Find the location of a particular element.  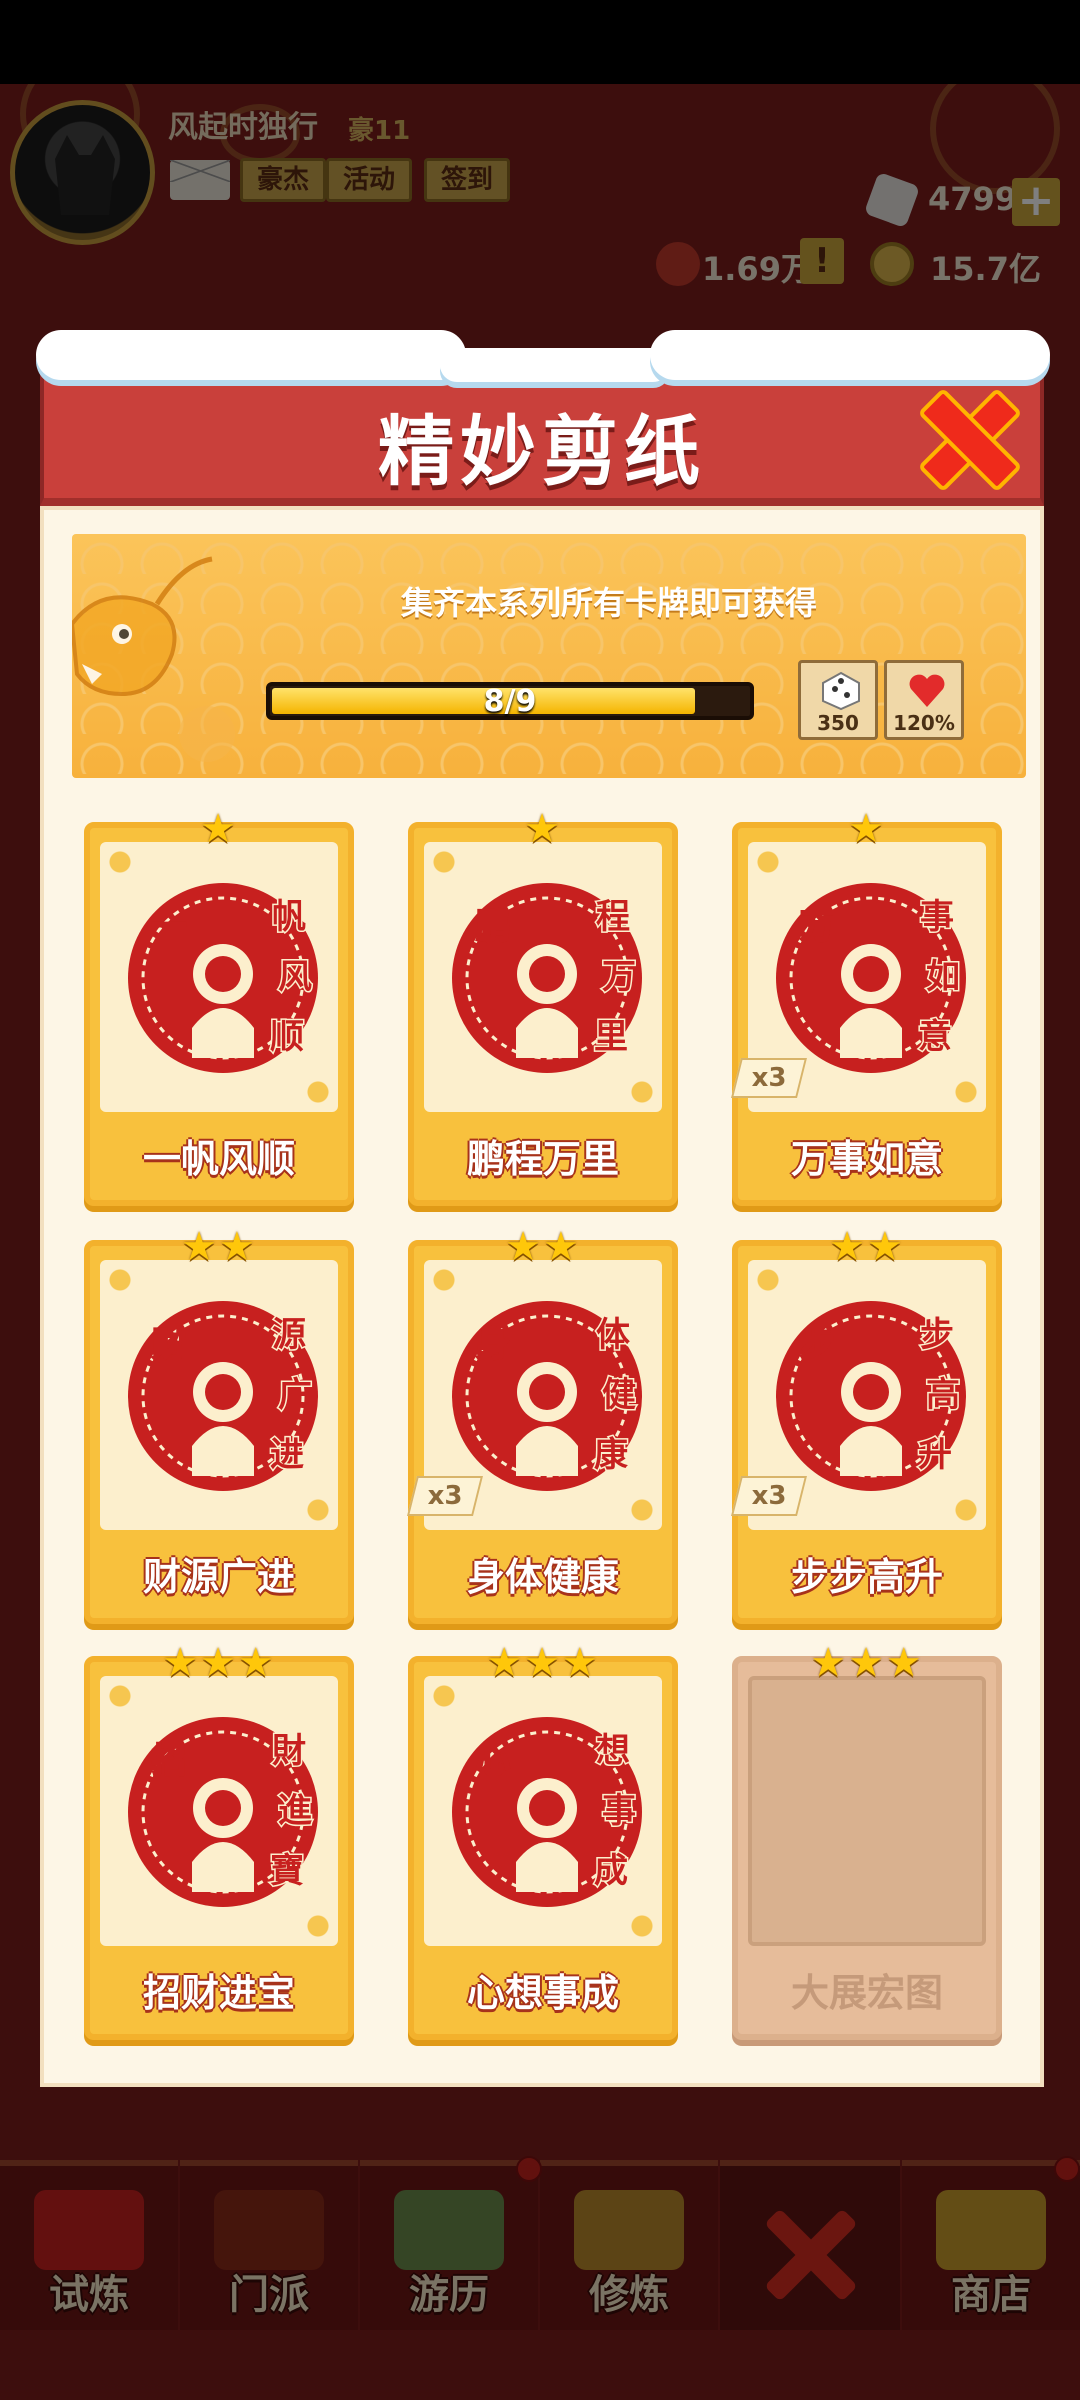

reward-dice: 350 is located at coordinates (838, 700).